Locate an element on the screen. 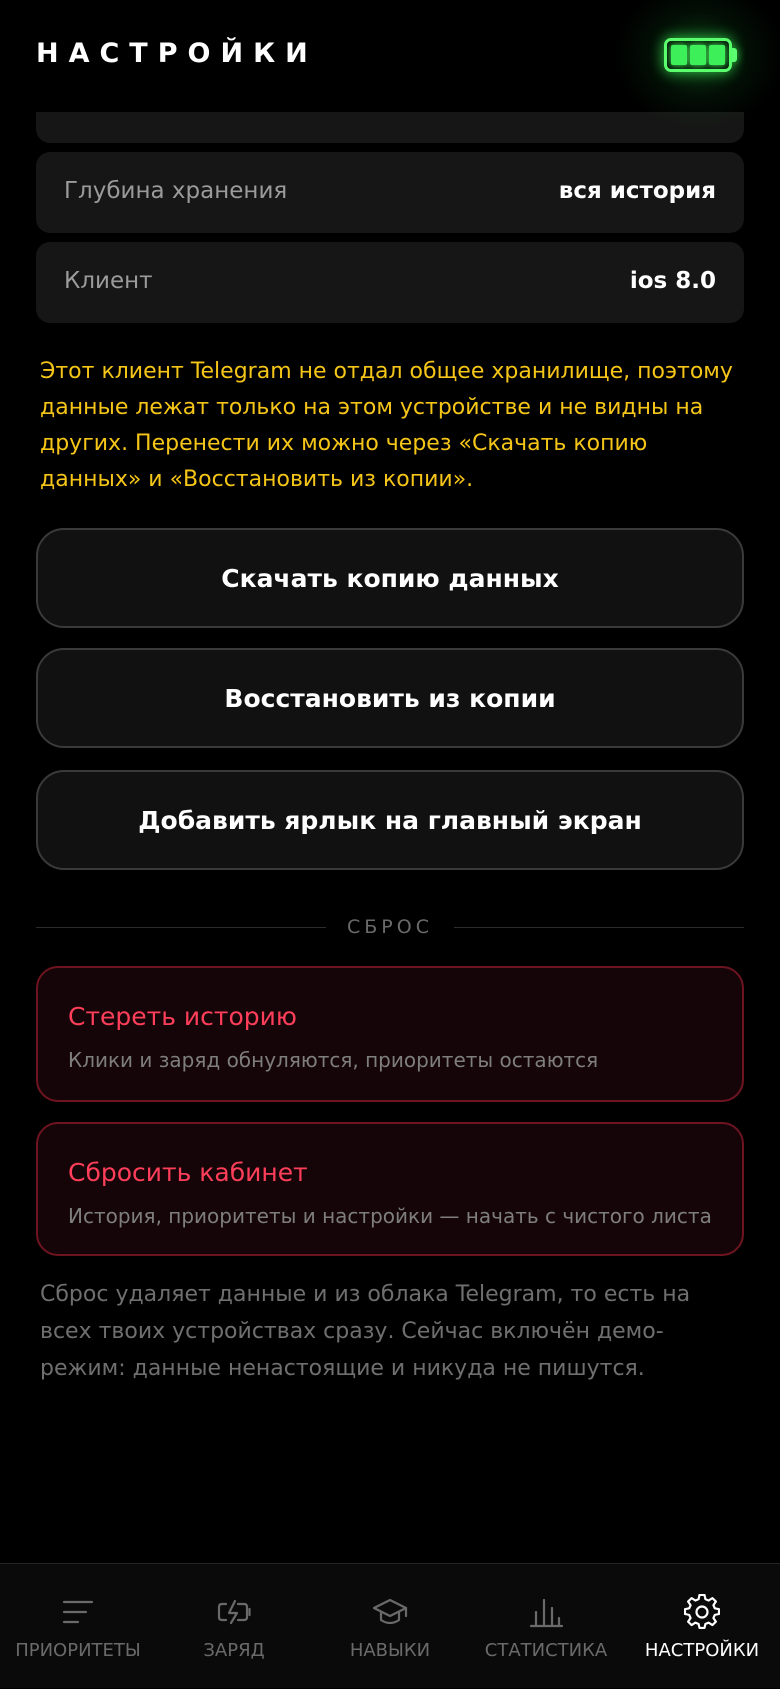  bar-chart-icon is located at coordinates (546, 1613).